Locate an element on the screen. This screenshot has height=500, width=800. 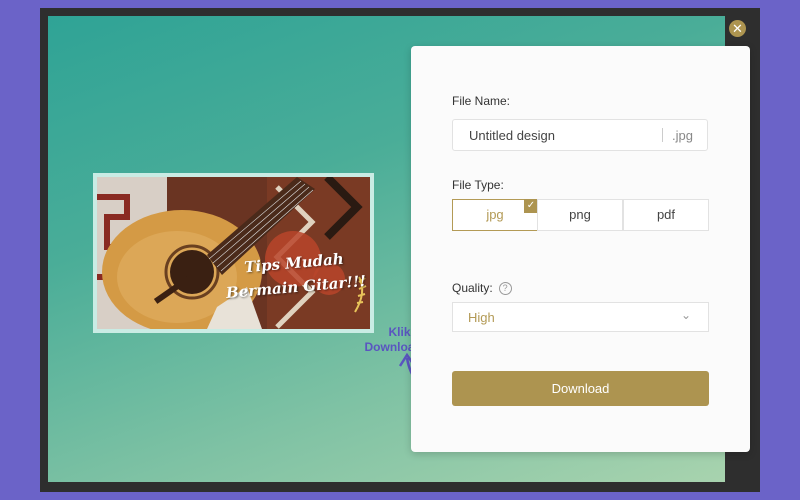
file-type-label: File Type: is located at coordinates (478, 185).